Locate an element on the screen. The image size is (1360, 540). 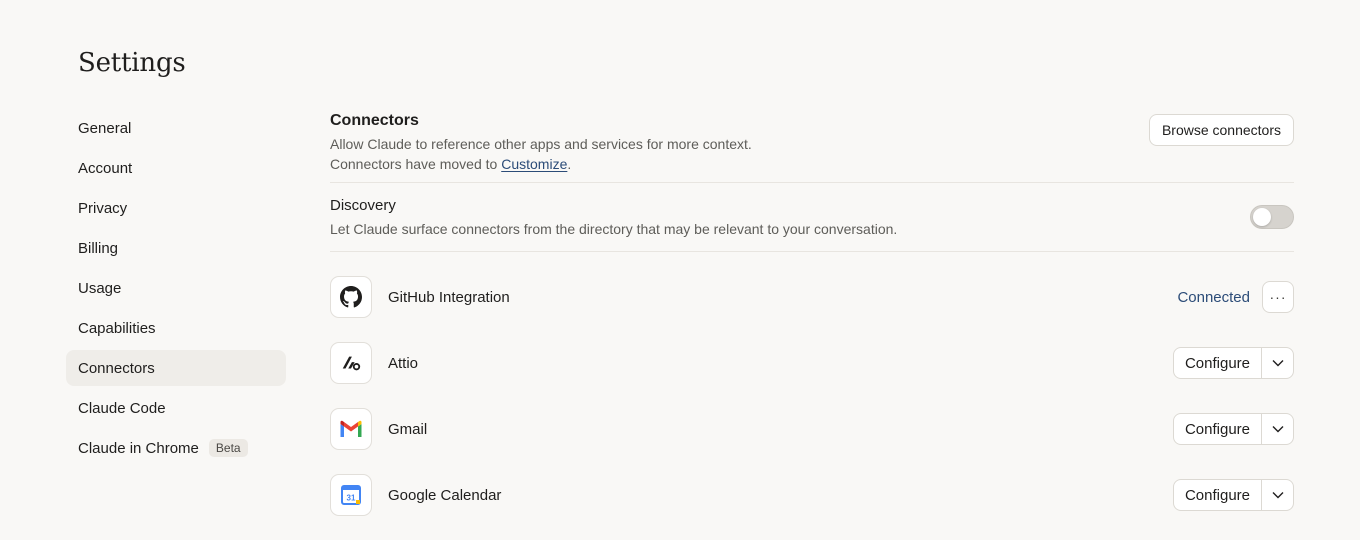
sidebar-item-claude-in-chrome: Claude in Chrome Beta is located at coordinates (176, 448).